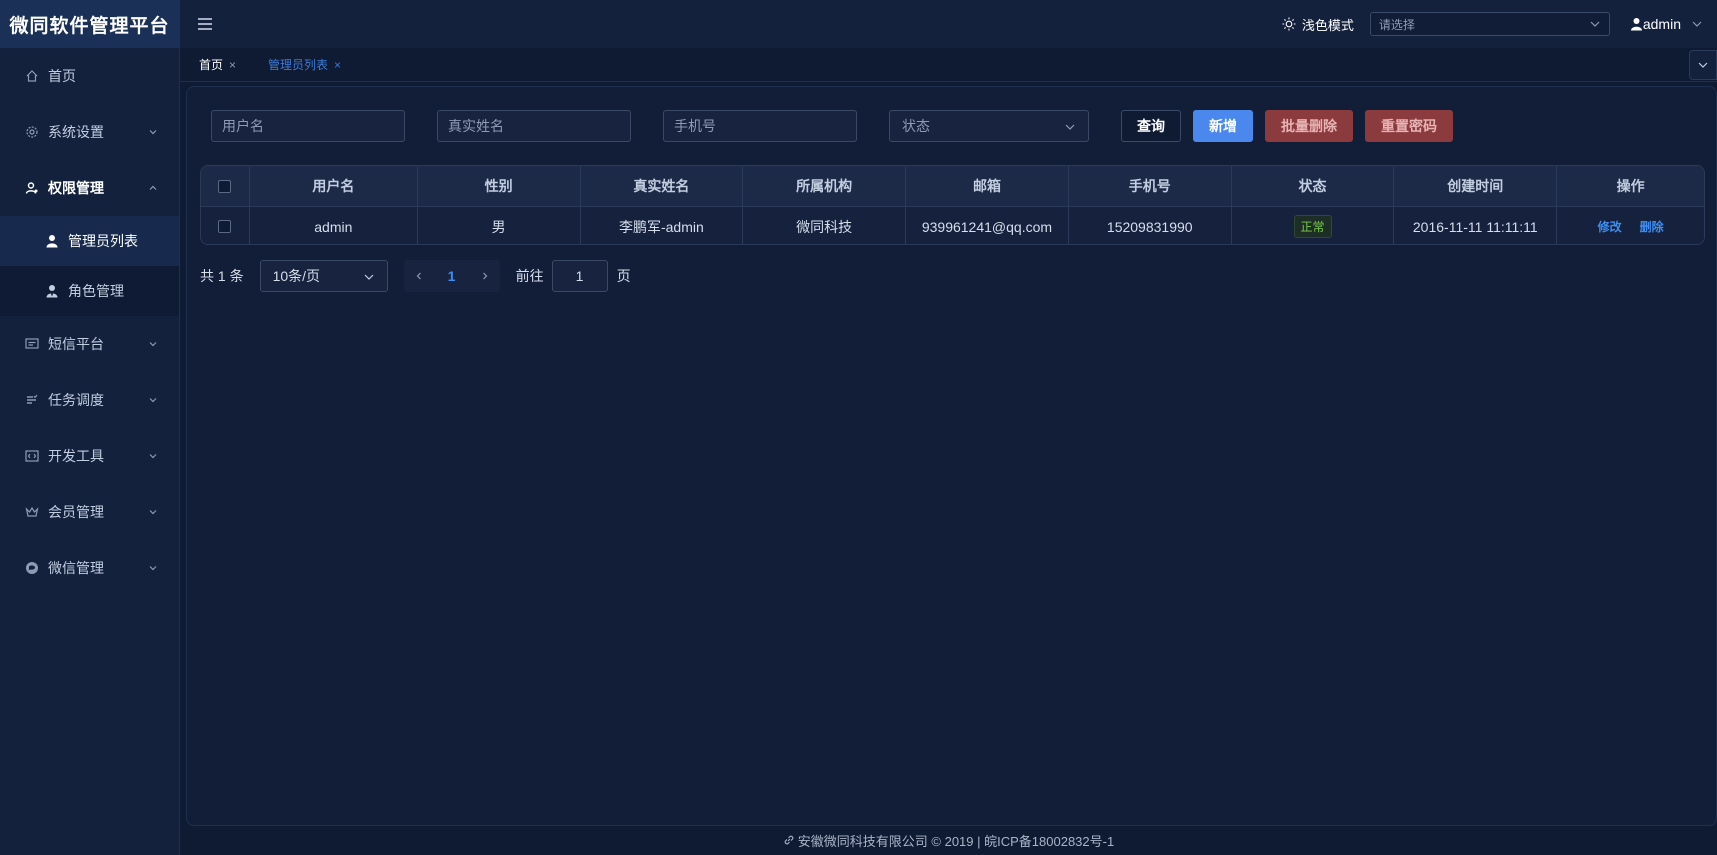 The width and height of the screenshot is (1717, 855). I want to click on chevron-left-icon, so click(418, 276).